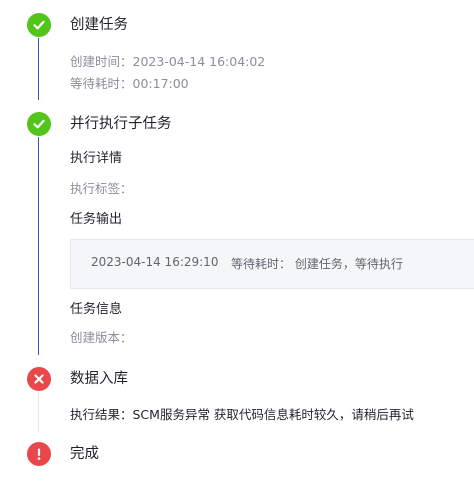 The height and width of the screenshot is (482, 474). What do you see at coordinates (317, 264) in the screenshot?
I see `output-message: 等待耗时： 创建任务，等待执行` at bounding box center [317, 264].